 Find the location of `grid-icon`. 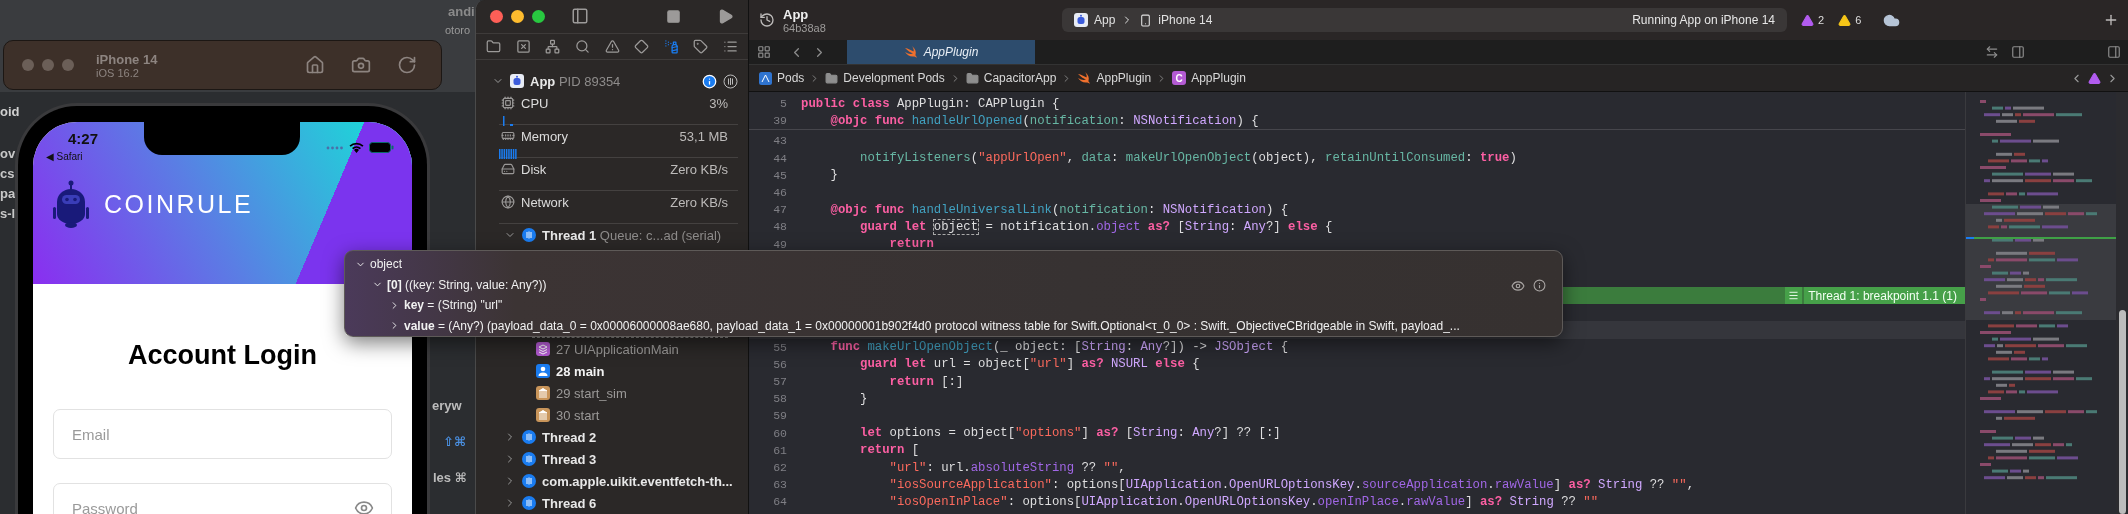

grid-icon is located at coordinates (764, 52).